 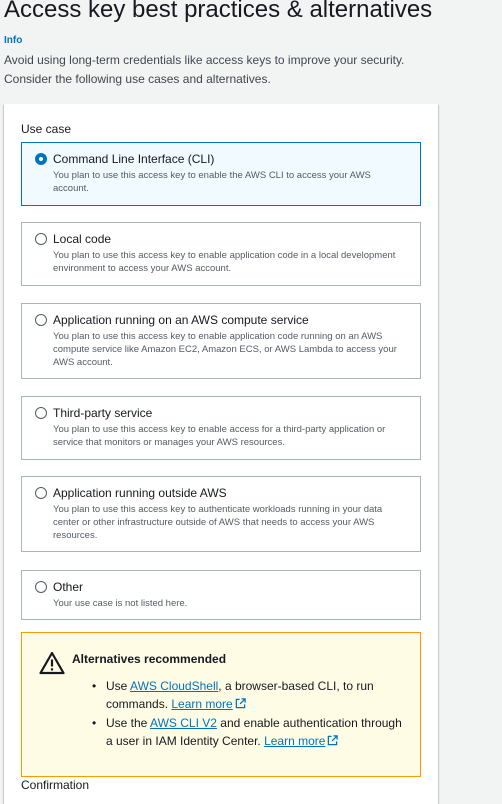 I want to click on option-title: Third-party service, so click(x=103, y=413).